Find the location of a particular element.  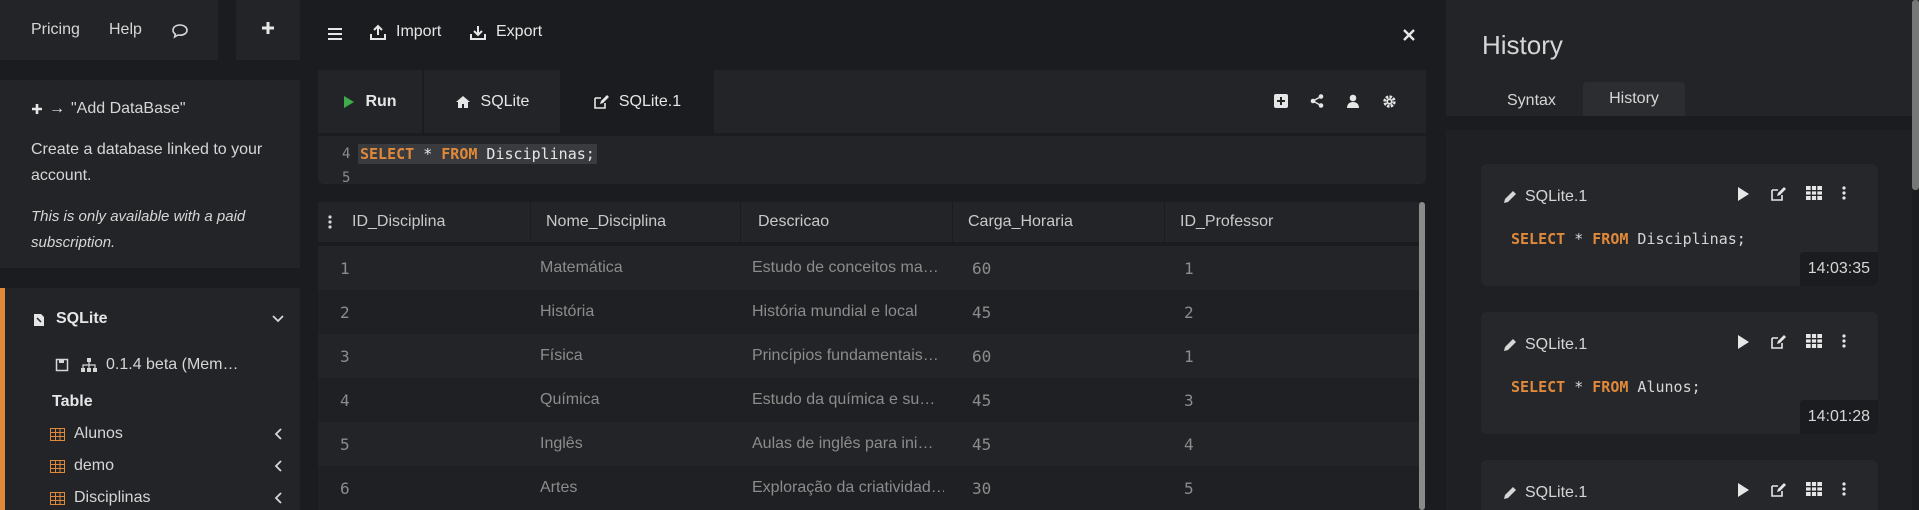

sql-text: Disciplinas; is located at coordinates (1687, 239).